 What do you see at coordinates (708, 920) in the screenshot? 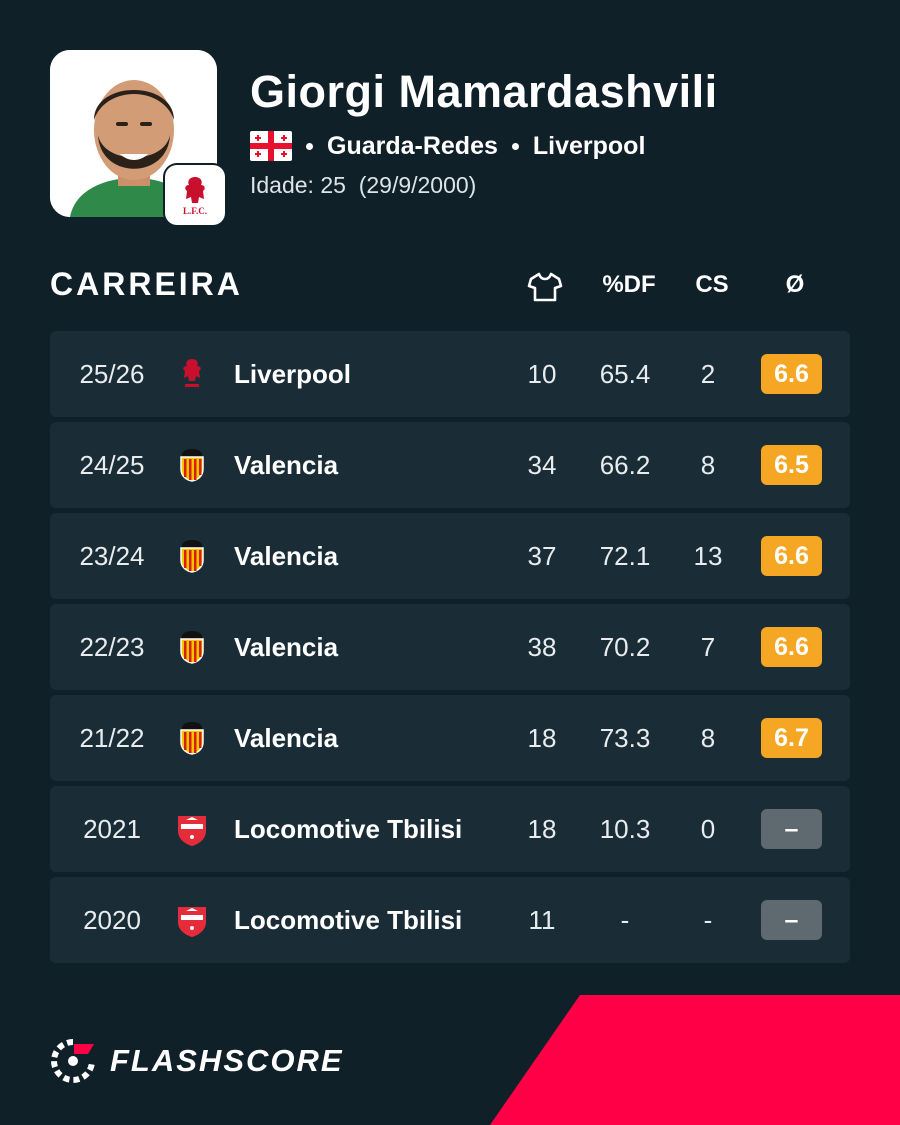
I see `clean-sheets: -` at bounding box center [708, 920].